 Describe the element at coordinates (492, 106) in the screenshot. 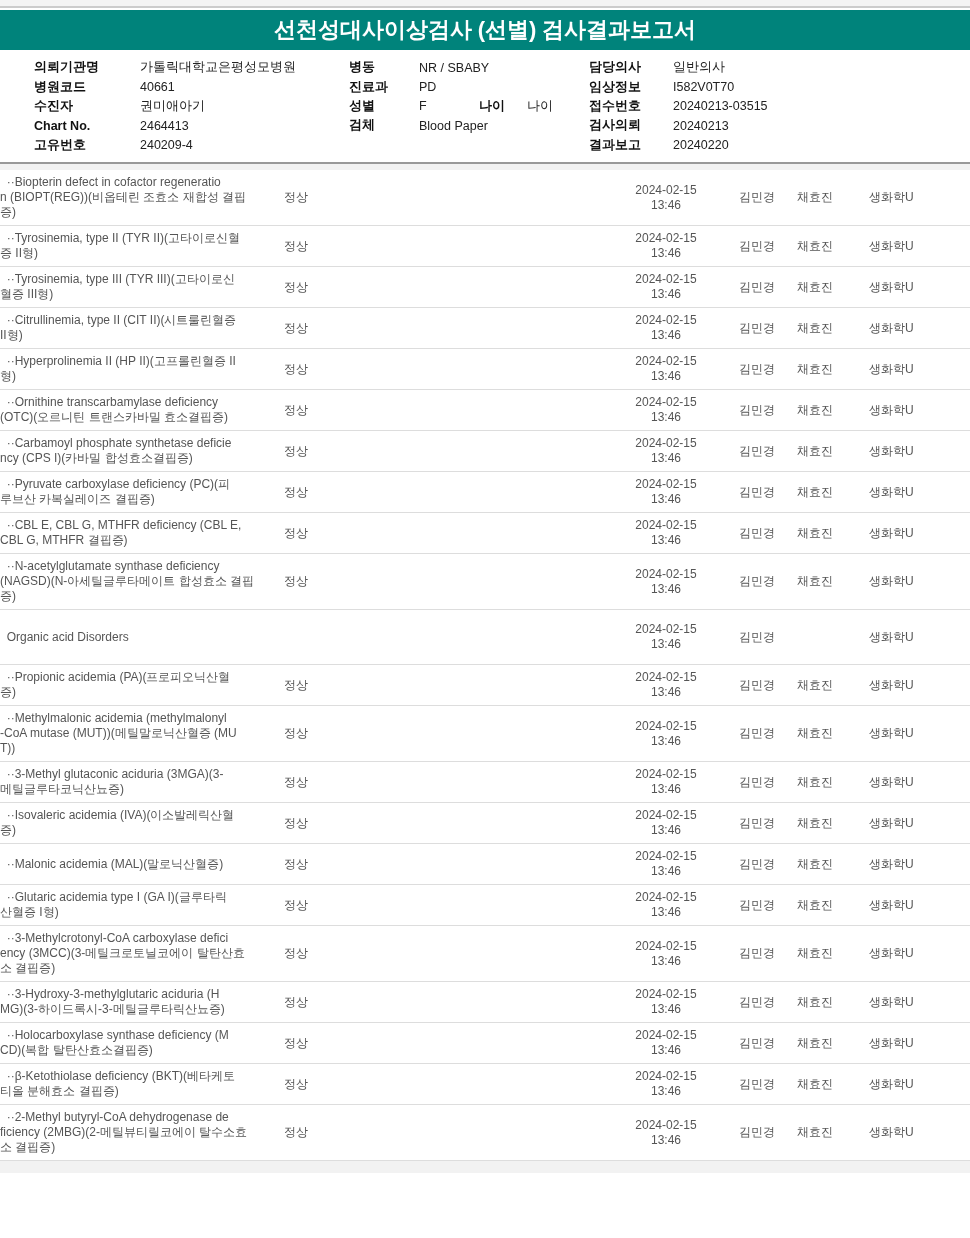

I see `field-label: 나이` at that location.